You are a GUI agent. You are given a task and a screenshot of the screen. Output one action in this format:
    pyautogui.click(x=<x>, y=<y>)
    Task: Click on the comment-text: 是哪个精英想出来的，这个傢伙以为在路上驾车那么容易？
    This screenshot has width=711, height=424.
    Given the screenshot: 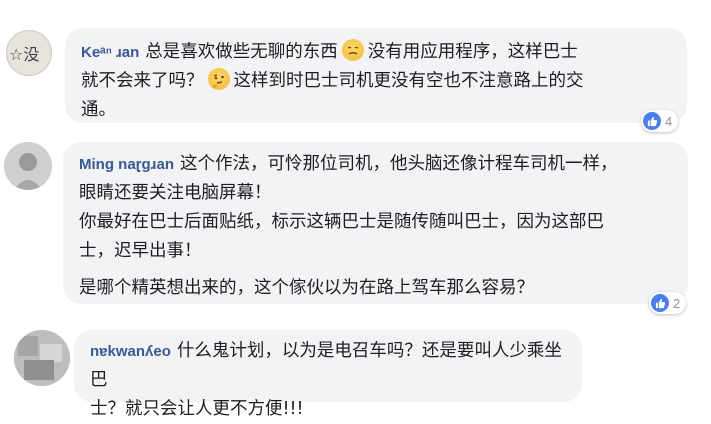 What is the action you would take?
    pyautogui.click(x=306, y=288)
    